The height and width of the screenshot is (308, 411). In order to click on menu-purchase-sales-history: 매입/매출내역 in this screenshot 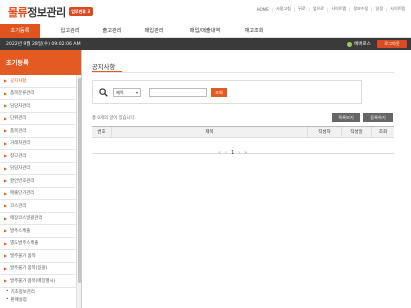, I will do `click(205, 31)`.